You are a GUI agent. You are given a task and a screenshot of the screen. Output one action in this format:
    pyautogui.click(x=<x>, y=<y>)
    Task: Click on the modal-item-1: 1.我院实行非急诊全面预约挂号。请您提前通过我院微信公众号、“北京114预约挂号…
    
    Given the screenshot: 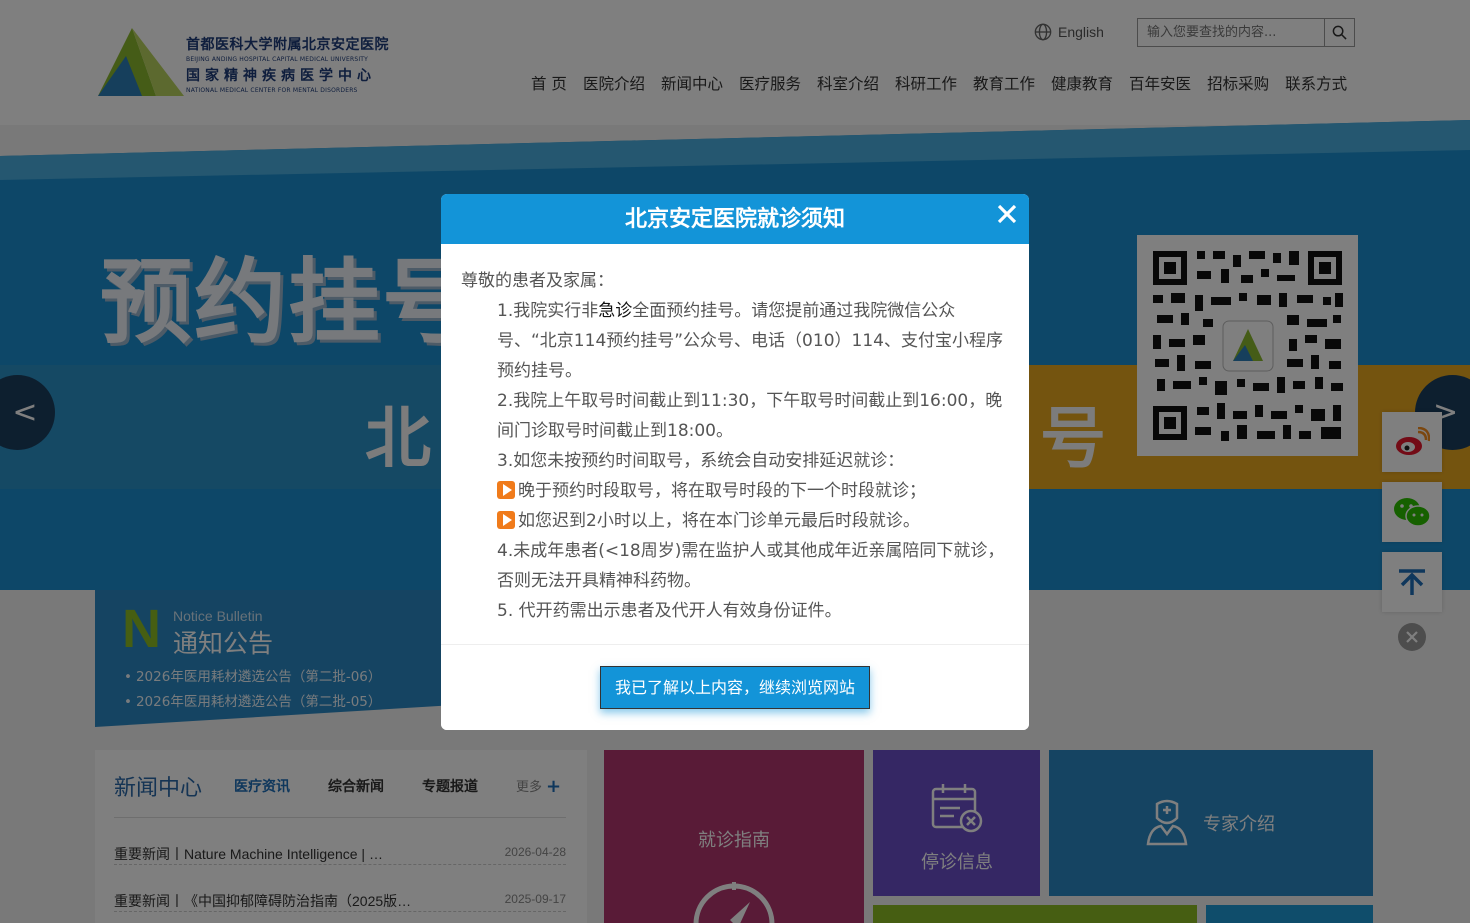 What is the action you would take?
    pyautogui.click(x=750, y=341)
    